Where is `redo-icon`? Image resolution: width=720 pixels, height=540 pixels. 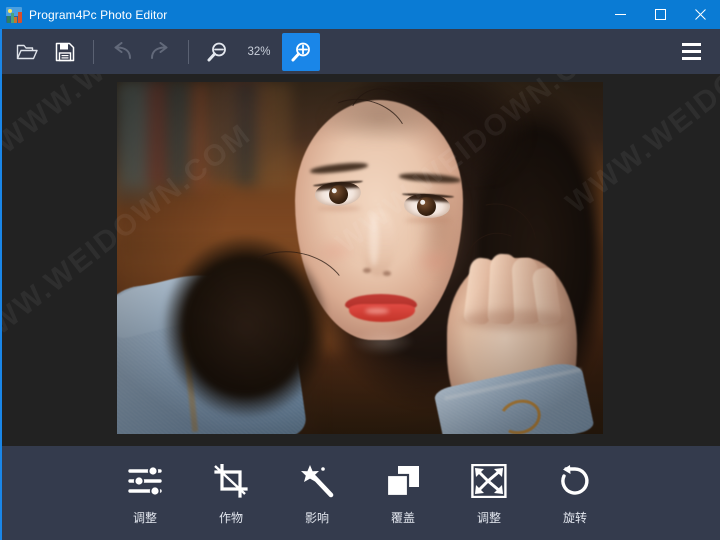 redo-icon is located at coordinates (159, 50).